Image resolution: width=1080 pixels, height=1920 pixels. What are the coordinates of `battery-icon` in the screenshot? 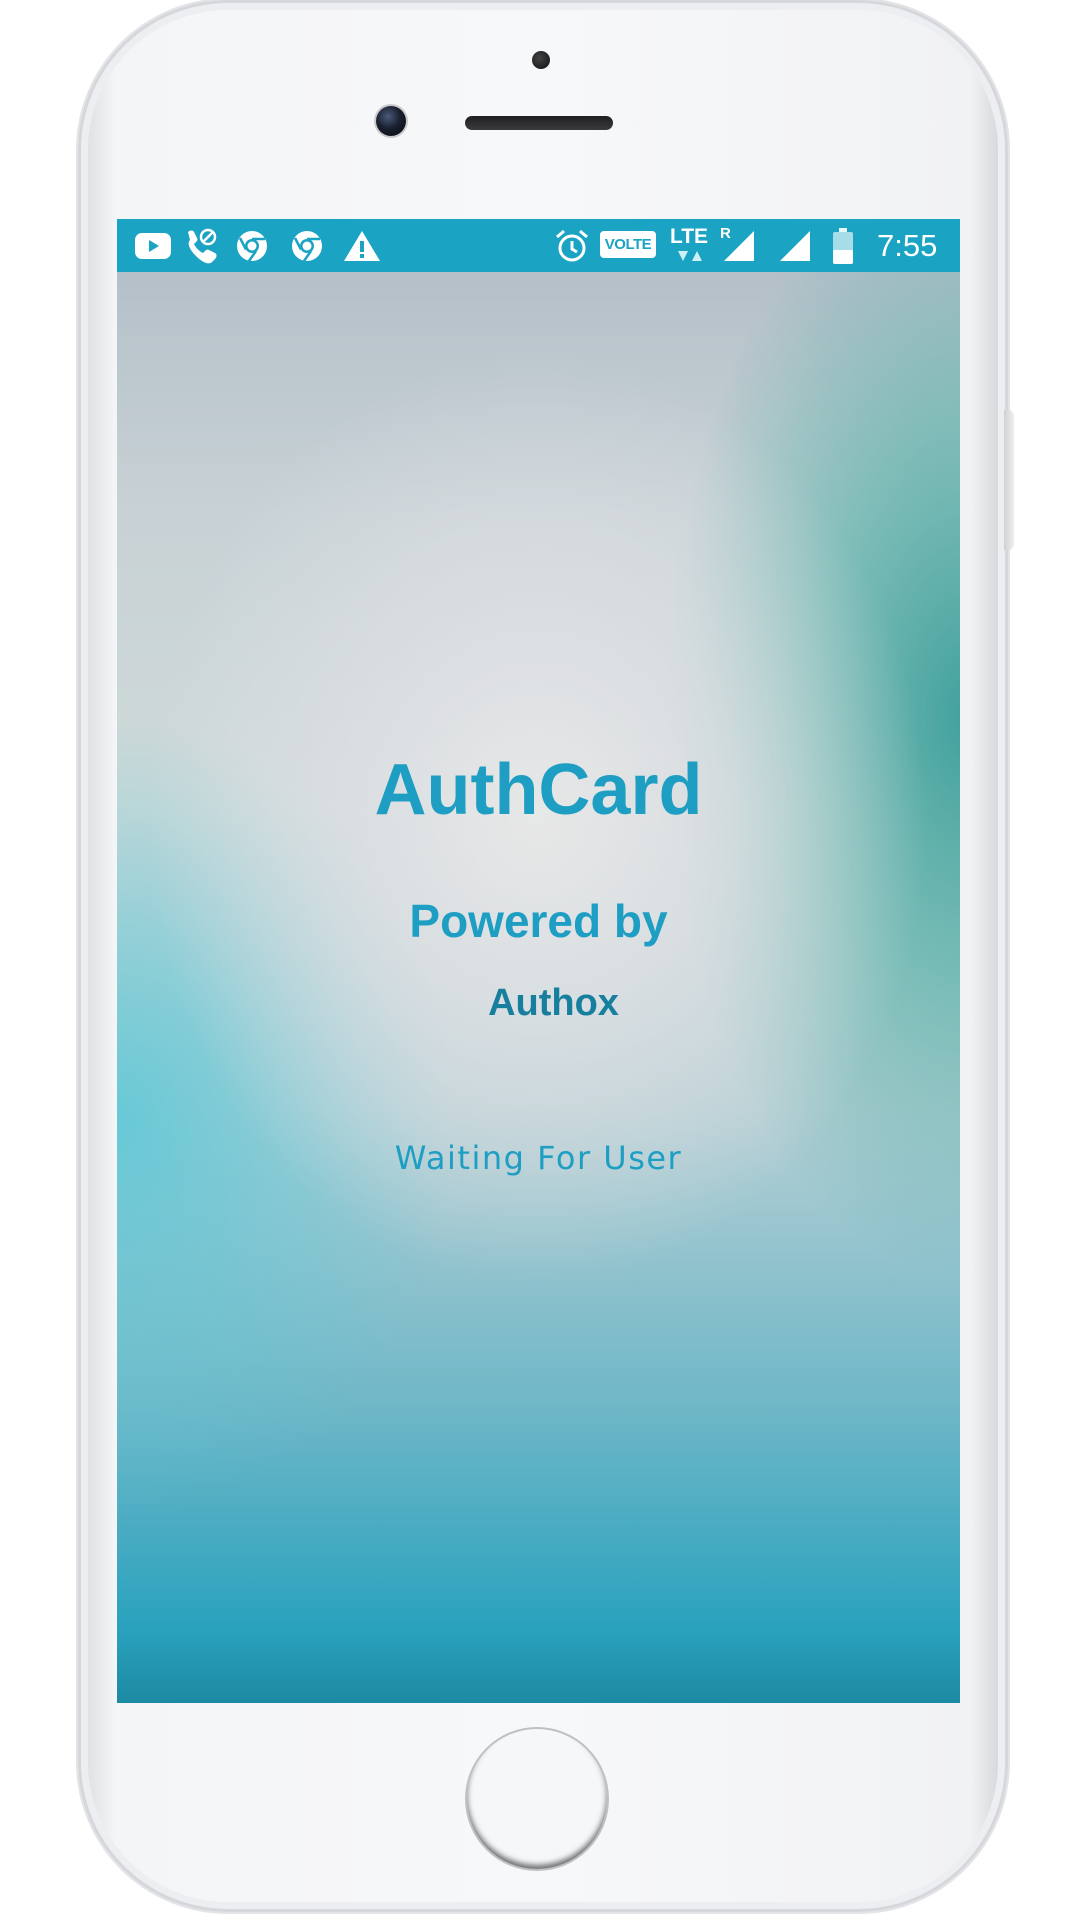 It's located at (843, 246).